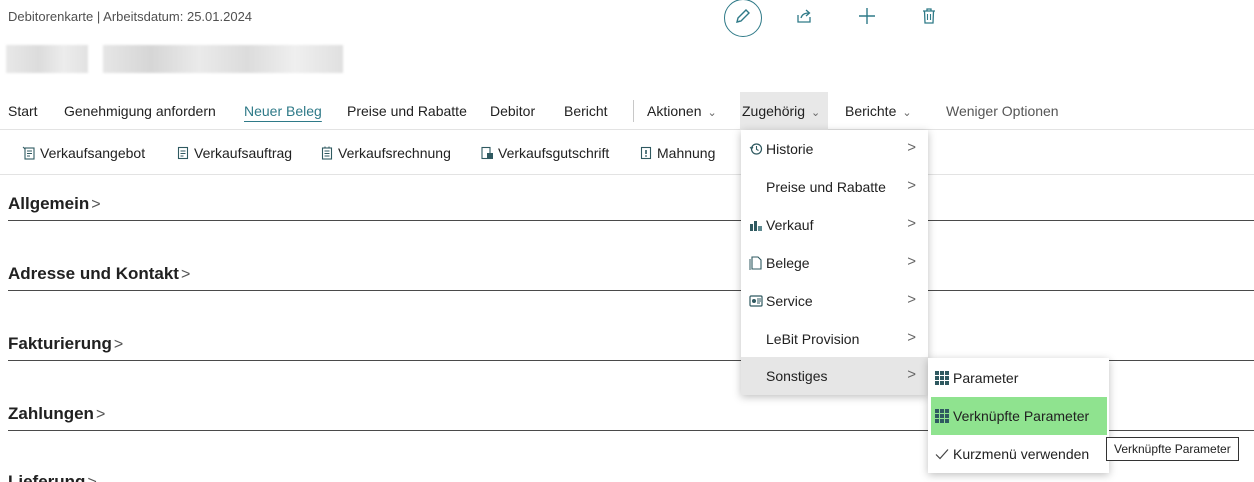 Image resolution: width=1254 pixels, height=482 pixels. I want to click on menu-genehmigung-anfordern: Genehmigung anfordern, so click(140, 111).